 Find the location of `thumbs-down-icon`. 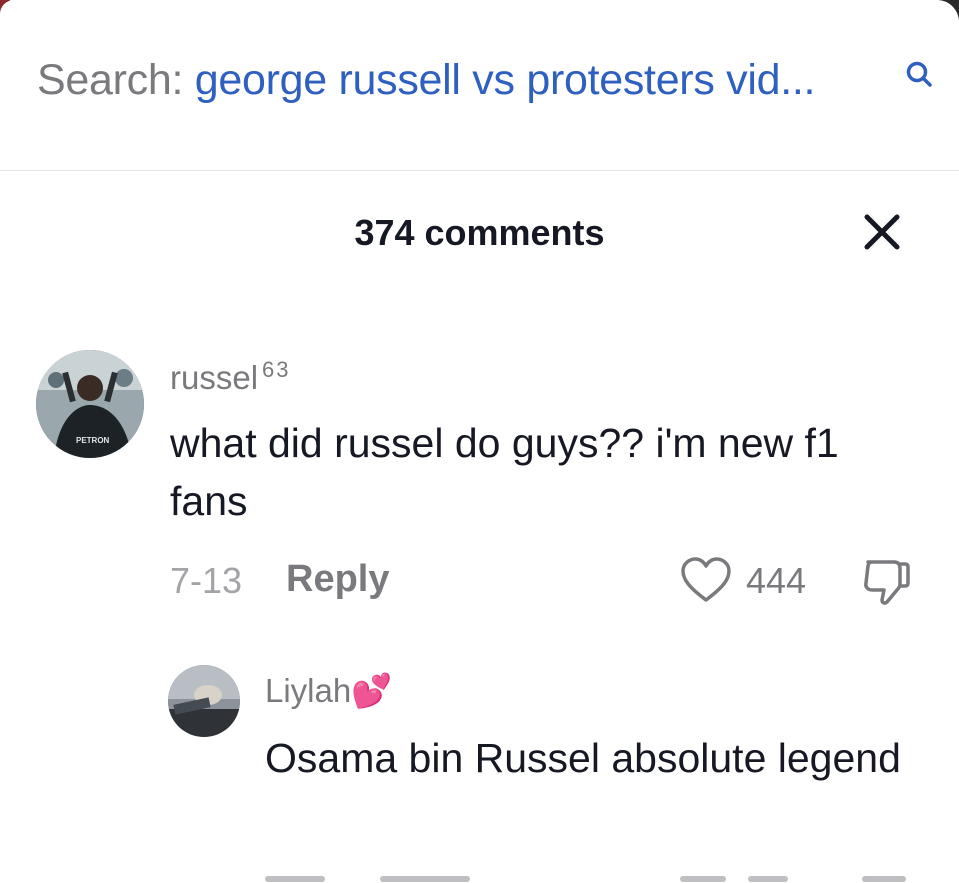

thumbs-down-icon is located at coordinates (886, 582).